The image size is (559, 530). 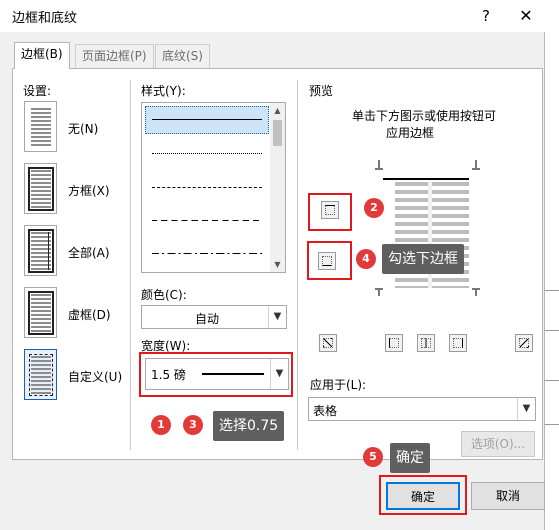 What do you see at coordinates (89, 252) in the screenshot?
I see `setting-all-label: 全部(A)` at bounding box center [89, 252].